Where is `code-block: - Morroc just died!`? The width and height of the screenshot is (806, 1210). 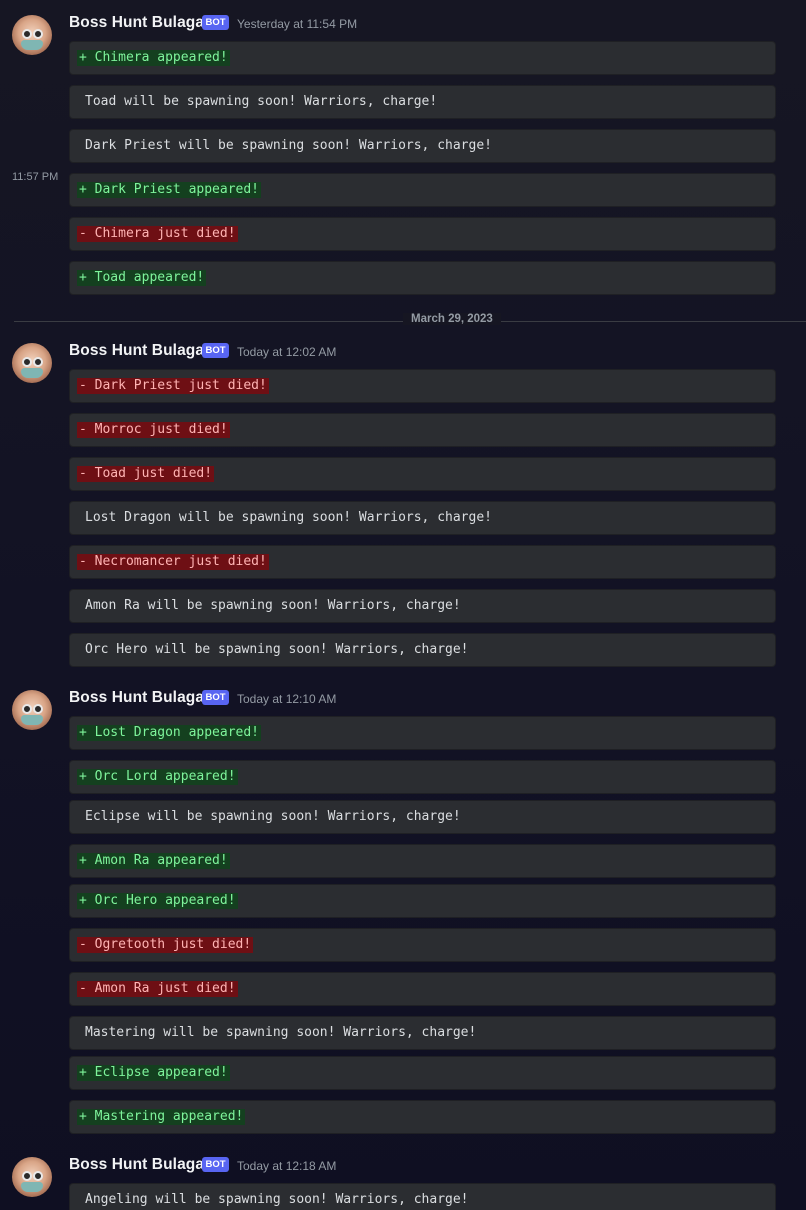
code-block: - Morroc just died! is located at coordinates (422, 430).